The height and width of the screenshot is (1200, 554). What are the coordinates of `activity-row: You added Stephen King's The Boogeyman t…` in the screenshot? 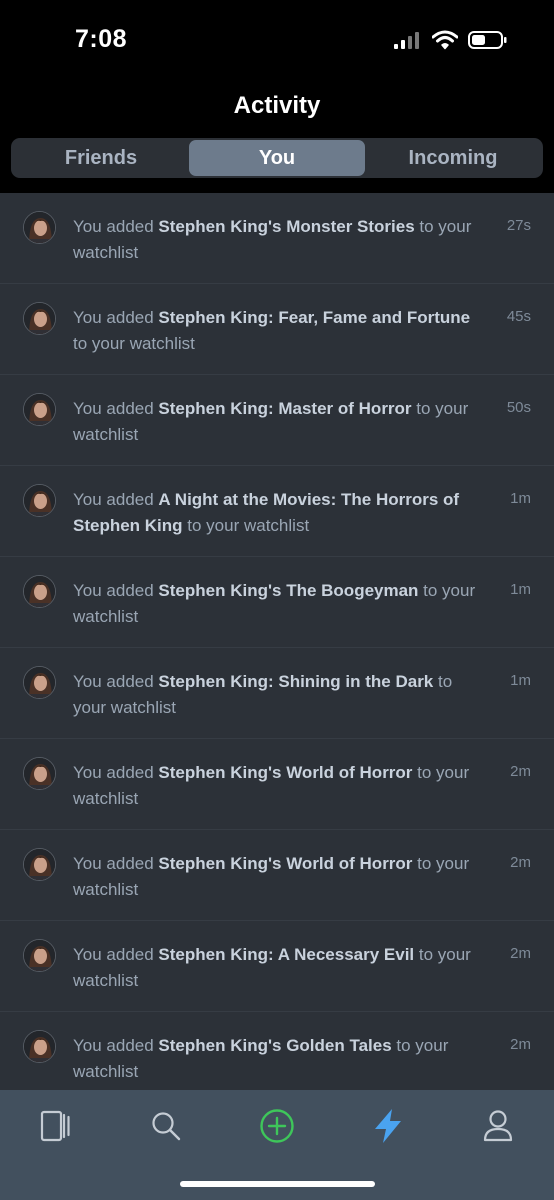 It's located at (277, 602).